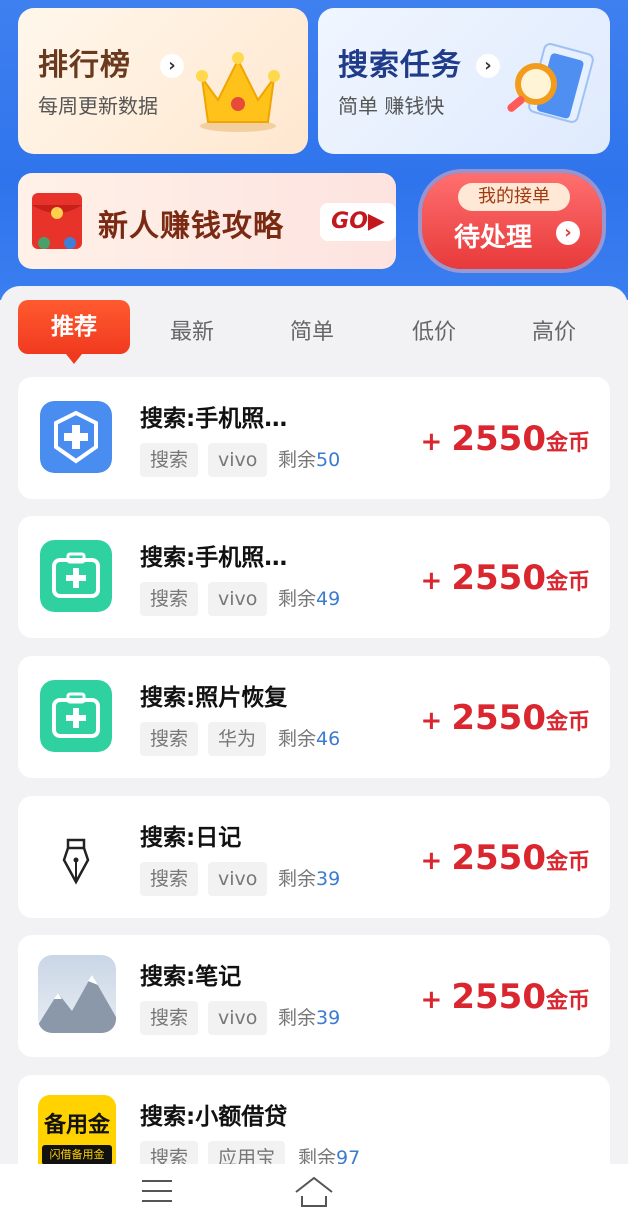 This screenshot has height=1219, width=628. What do you see at coordinates (400, 65) in the screenshot?
I see `search-task-title: 搜索任务` at bounding box center [400, 65].